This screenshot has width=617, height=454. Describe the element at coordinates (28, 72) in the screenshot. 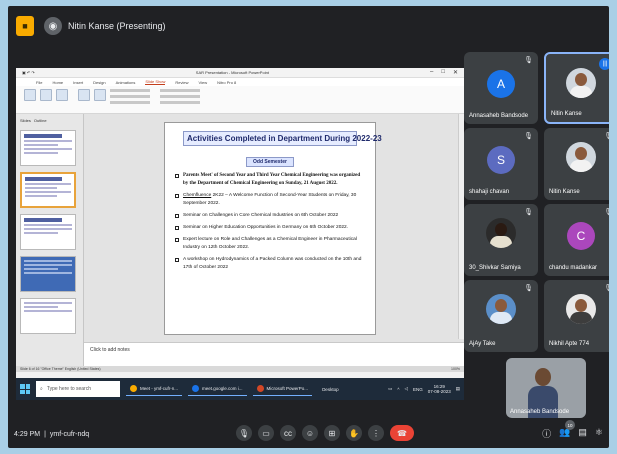

I see `ppt-quick-access: ▣ ↶ ↷` at that location.